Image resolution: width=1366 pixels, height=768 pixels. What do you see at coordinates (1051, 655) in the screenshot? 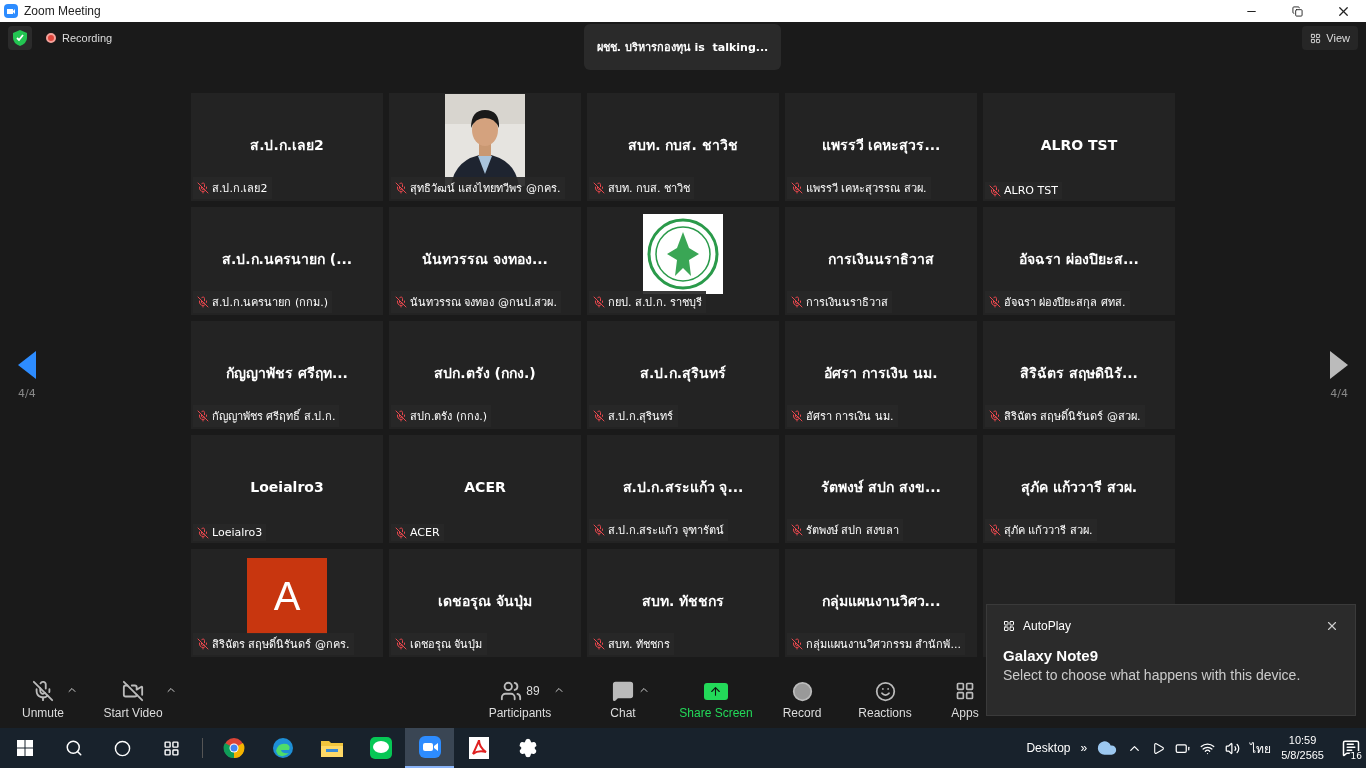
I see `notification-title: Galaxy Note9` at bounding box center [1051, 655].